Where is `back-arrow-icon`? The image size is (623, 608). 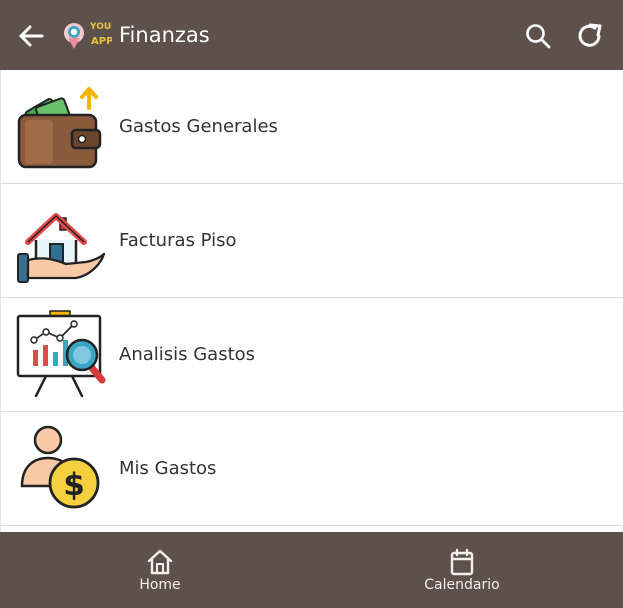
back-arrow-icon is located at coordinates (31, 36).